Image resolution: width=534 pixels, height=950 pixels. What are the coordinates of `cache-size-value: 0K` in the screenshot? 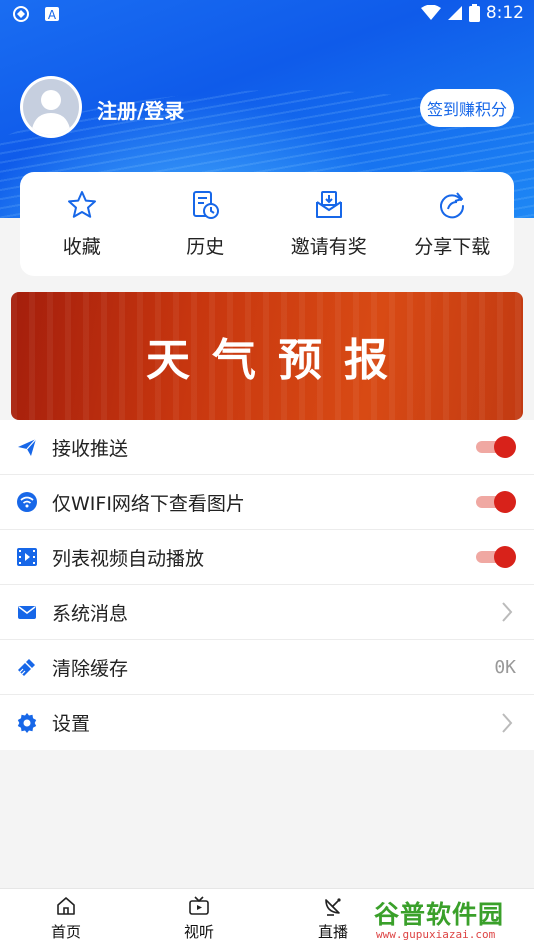 It's located at (505, 667).